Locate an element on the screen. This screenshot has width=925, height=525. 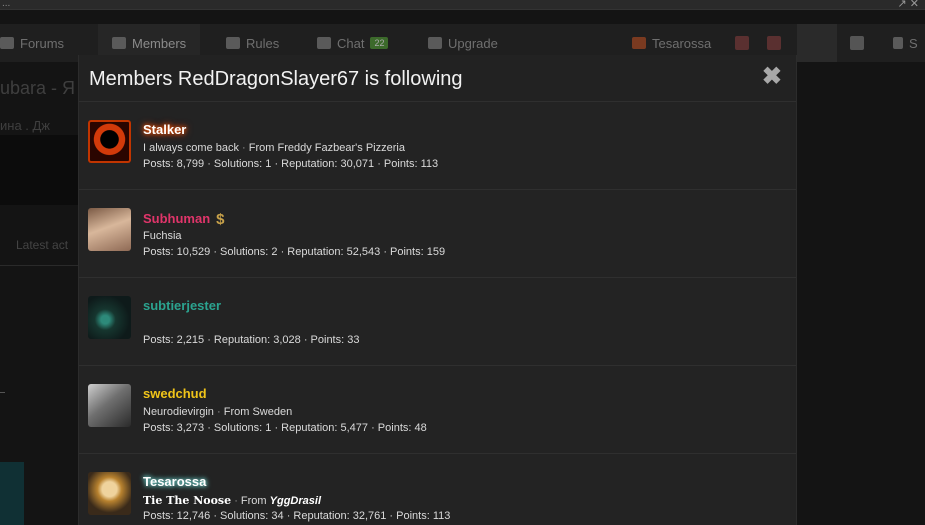
nav-members-label: Members is located at coordinates (159, 43).